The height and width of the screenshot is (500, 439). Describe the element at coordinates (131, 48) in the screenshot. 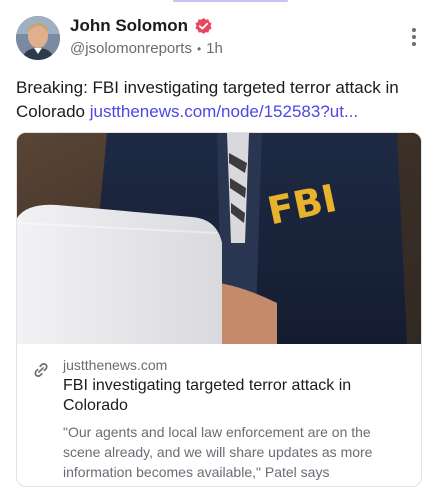

I see `author-handle: @jsolomonreports` at that location.